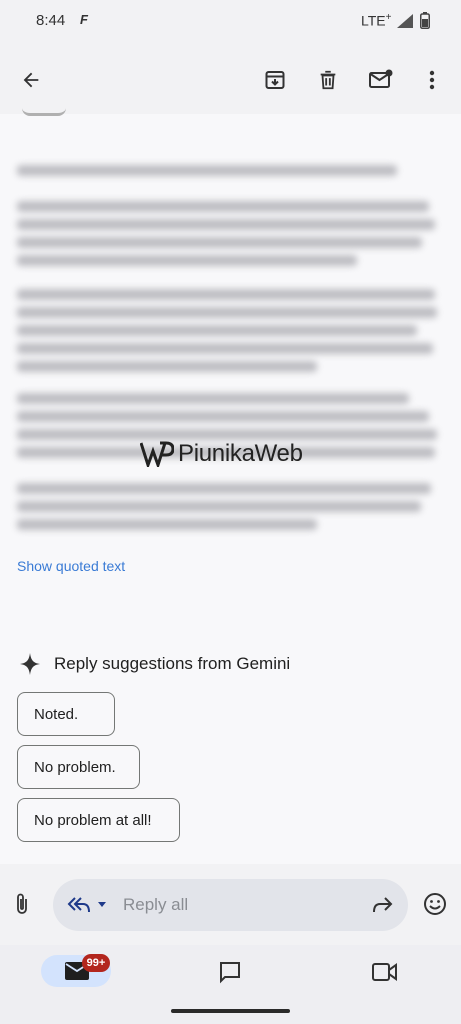  Describe the element at coordinates (96, 963) in the screenshot. I see `unread-badge: 99+` at that location.